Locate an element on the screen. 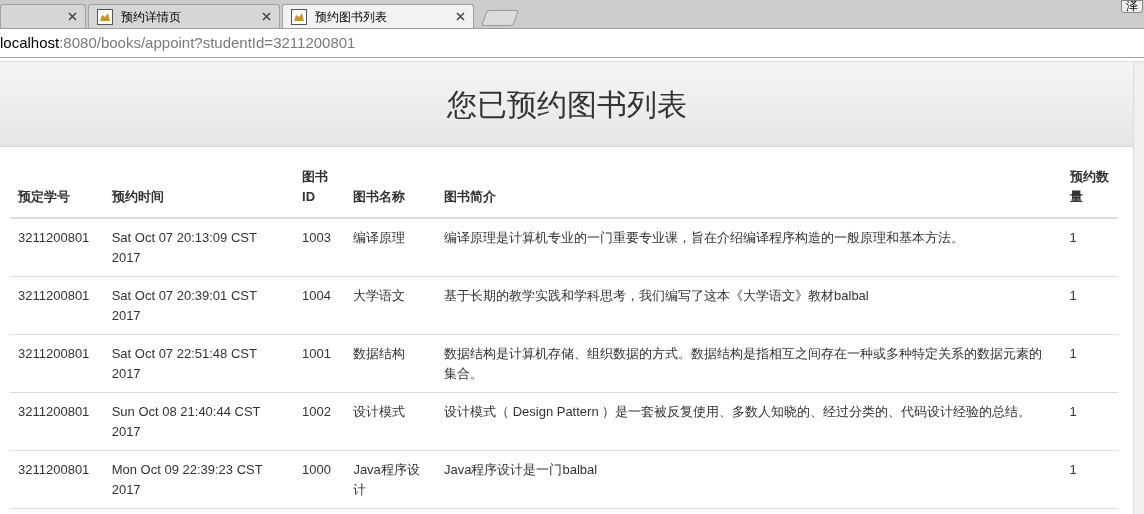 The width and height of the screenshot is (1144, 514). table-cell: Java程序设计是一门balbal is located at coordinates (521, 469).